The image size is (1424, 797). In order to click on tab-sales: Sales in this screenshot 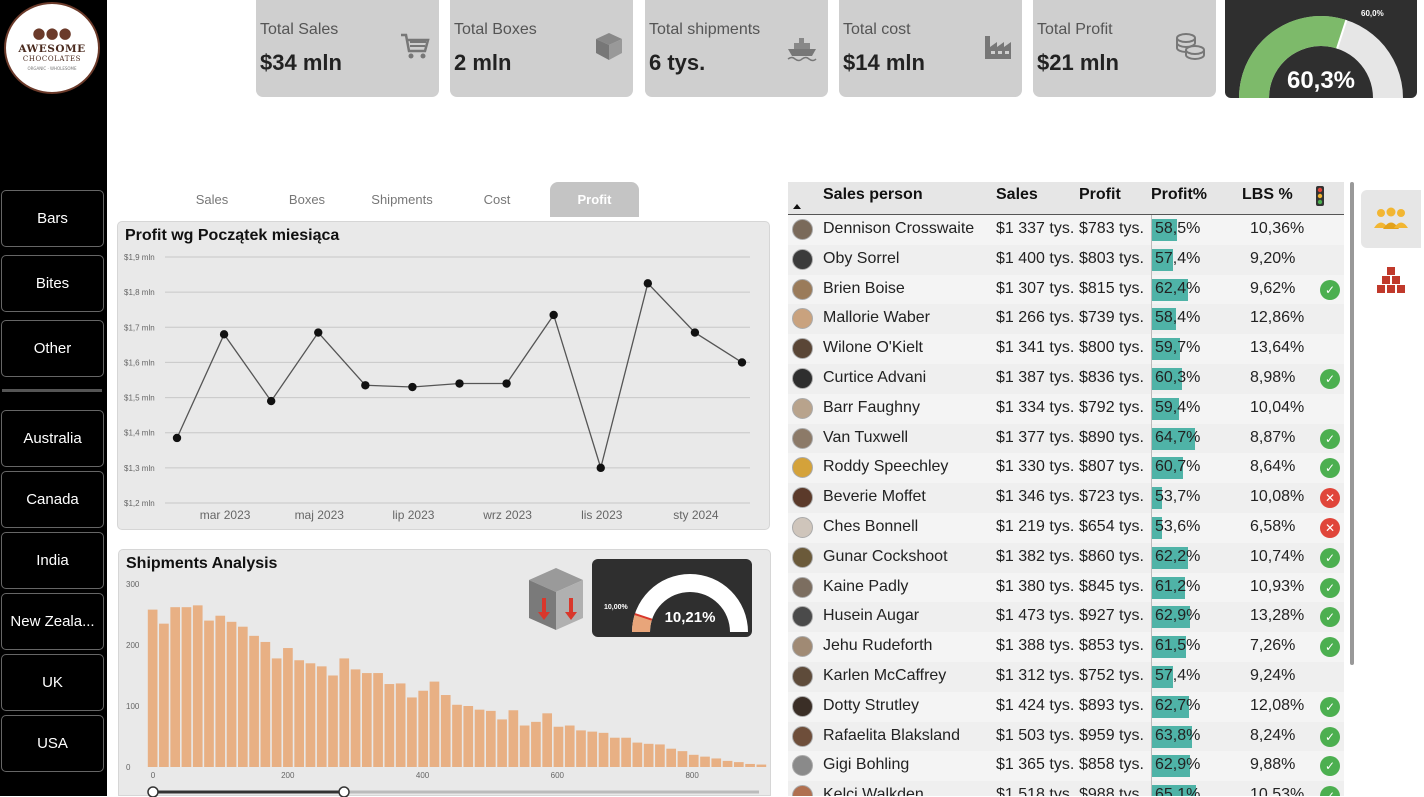, I will do `click(212, 199)`.